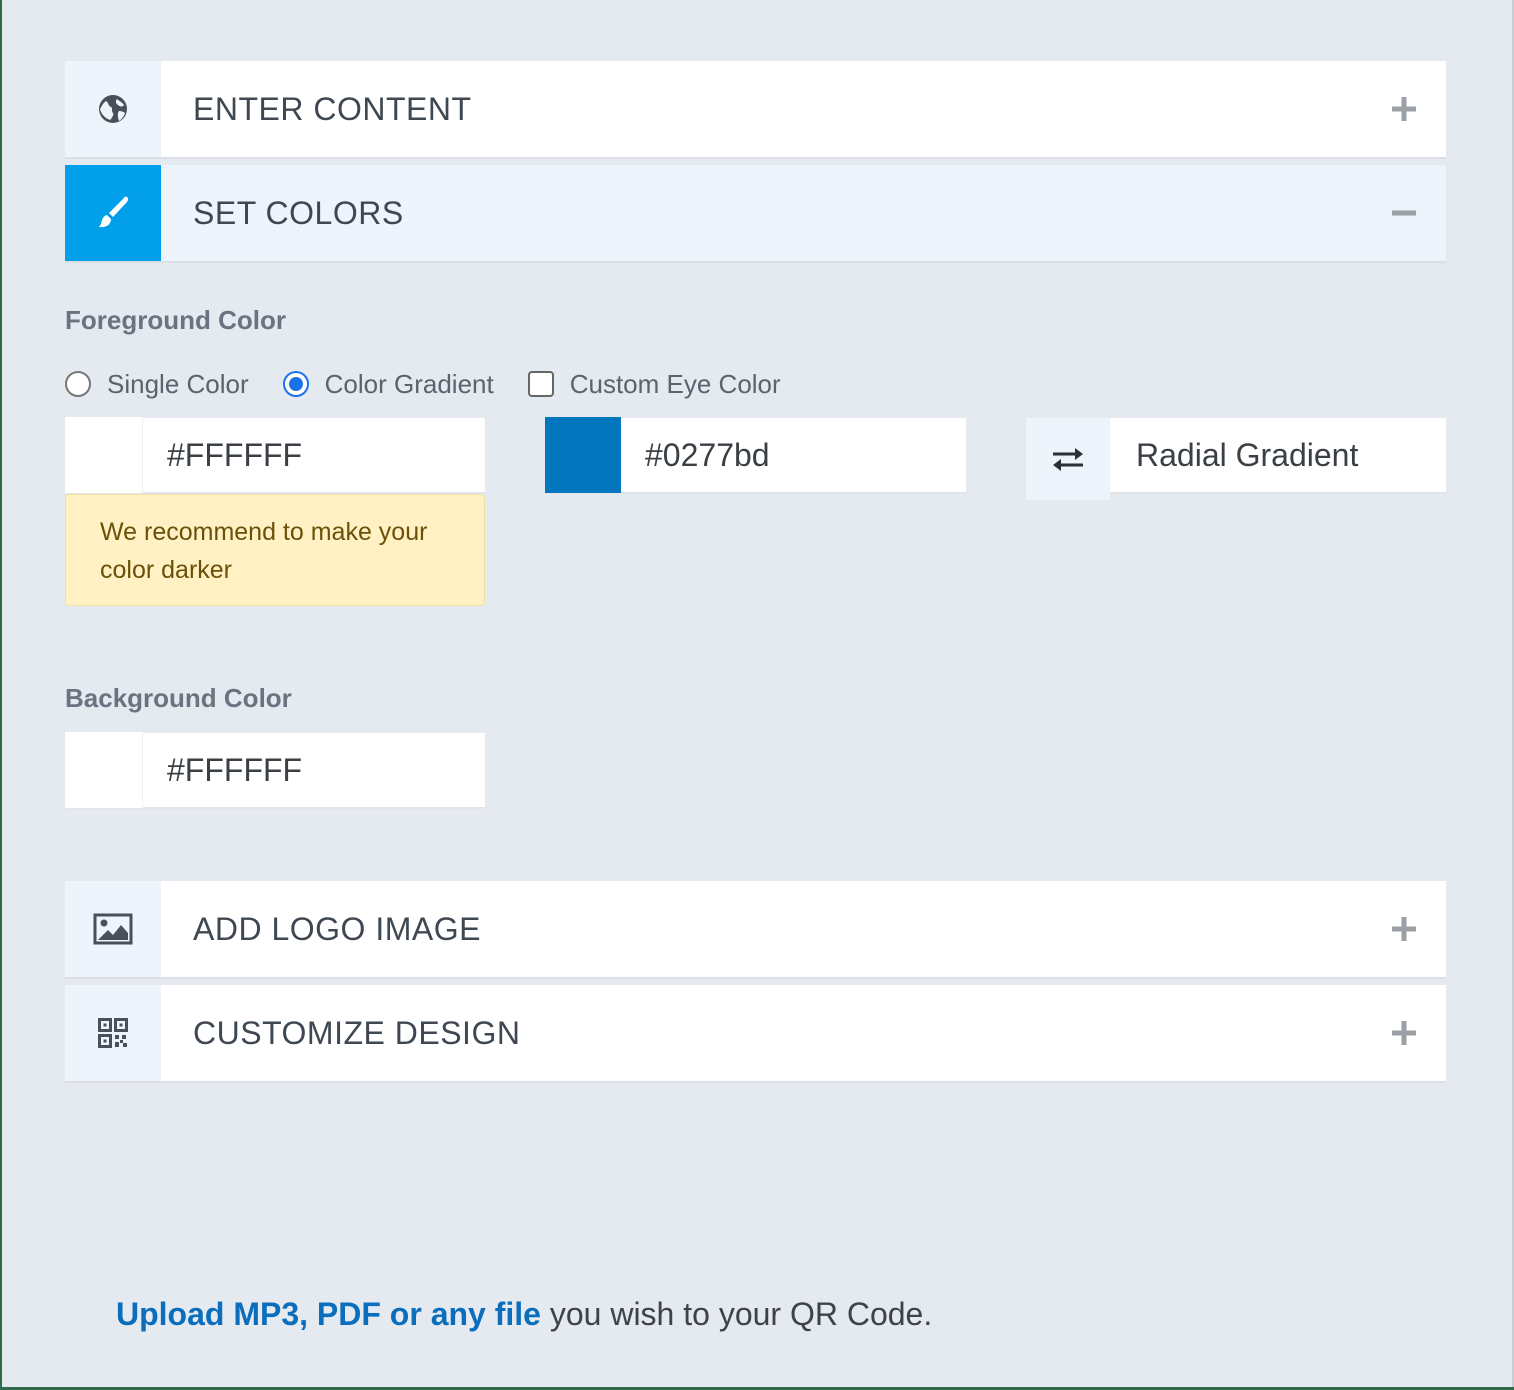 This screenshot has height=1390, width=1514. Describe the element at coordinates (409, 383) in the screenshot. I see `color-gradient-label: Color Gradient` at that location.